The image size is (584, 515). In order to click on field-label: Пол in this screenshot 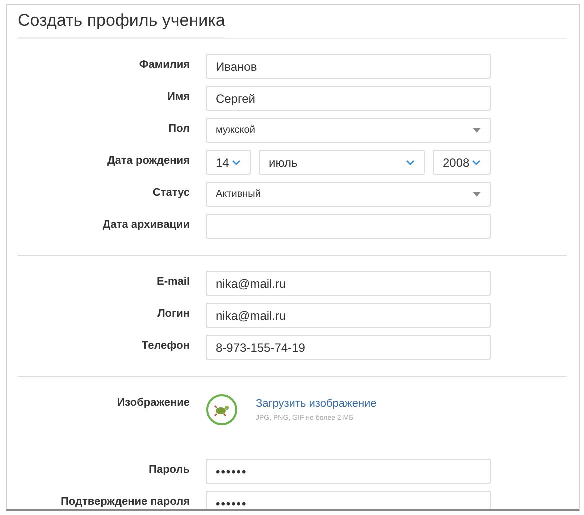, I will do `click(179, 128)`.